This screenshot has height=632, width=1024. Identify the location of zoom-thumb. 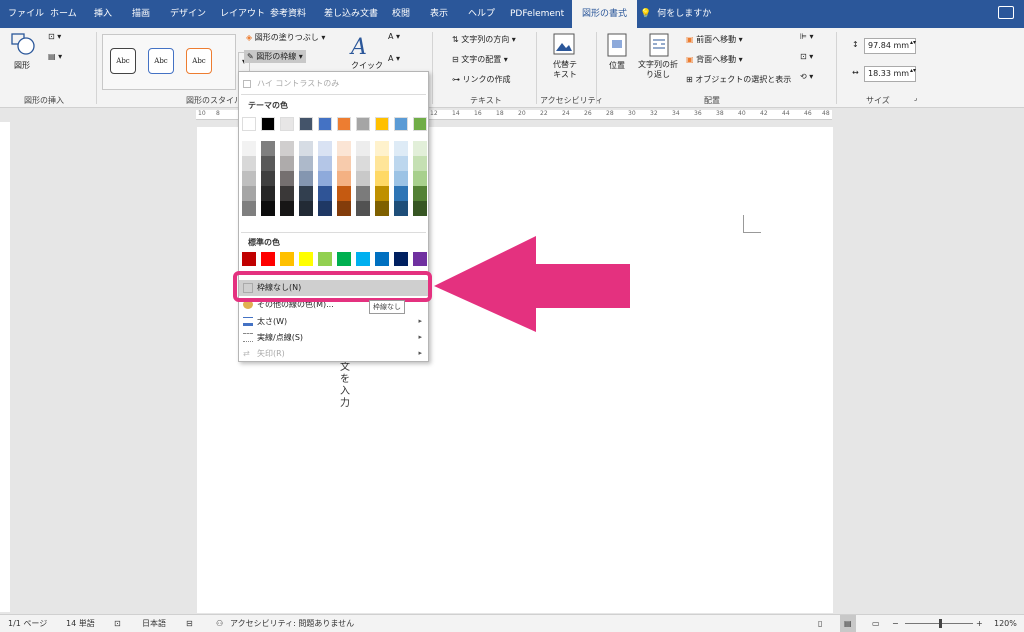
(940, 623).